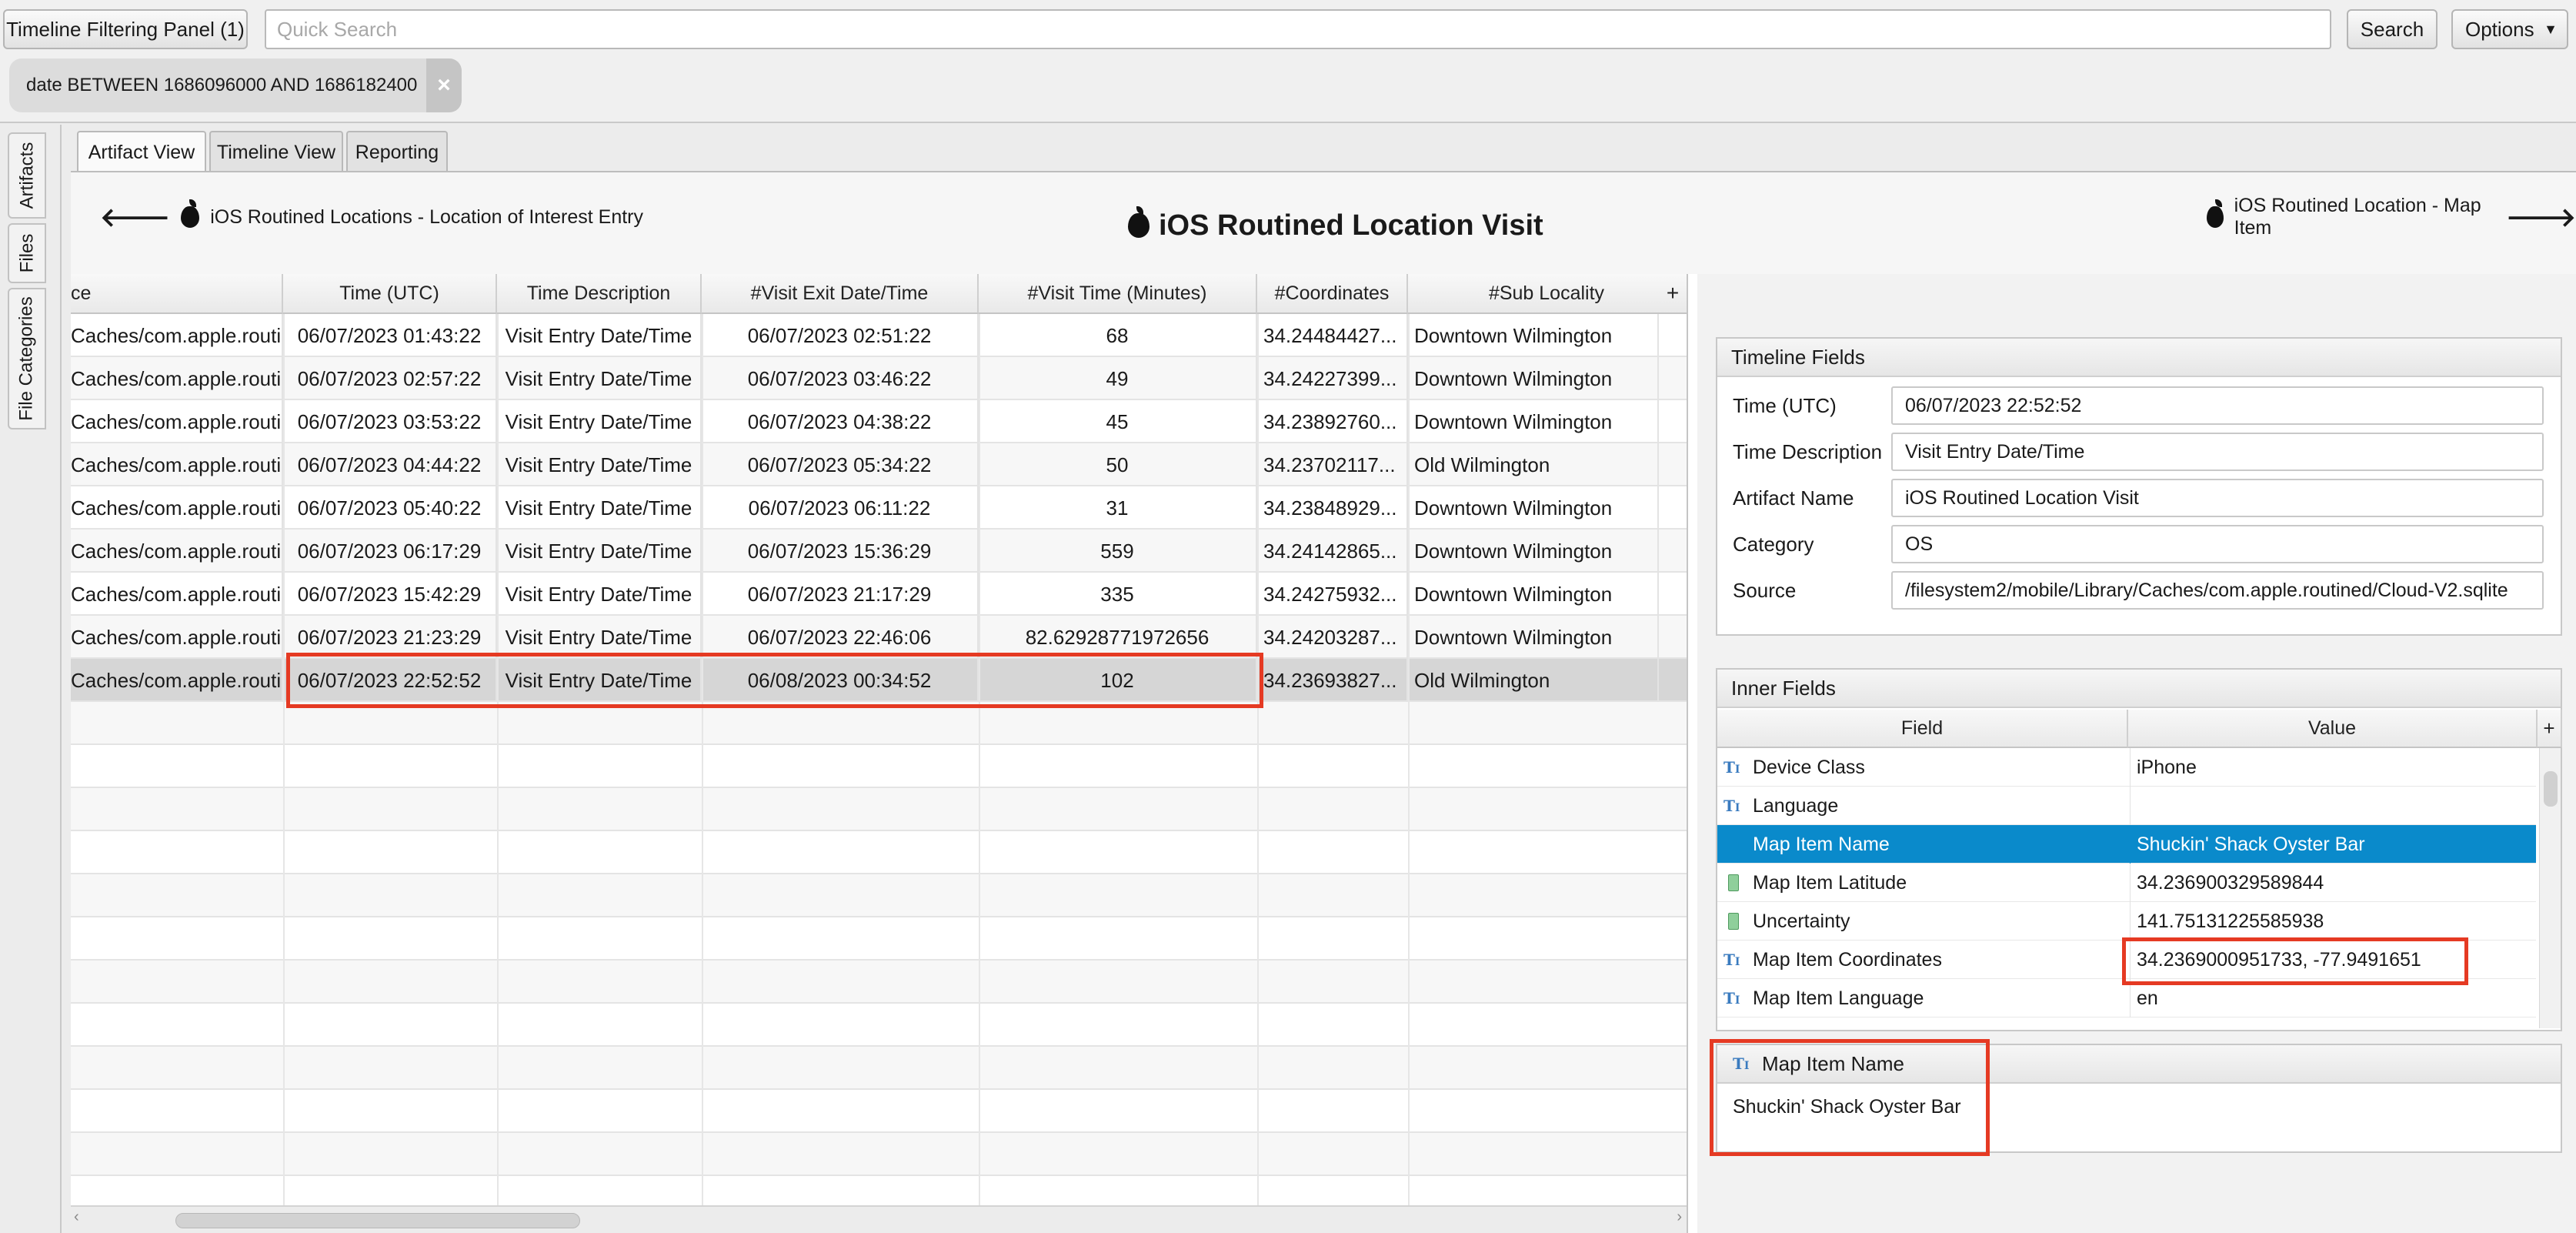  Describe the element at coordinates (76, 1217) in the screenshot. I see `scroll-left-icon: ‹` at that location.